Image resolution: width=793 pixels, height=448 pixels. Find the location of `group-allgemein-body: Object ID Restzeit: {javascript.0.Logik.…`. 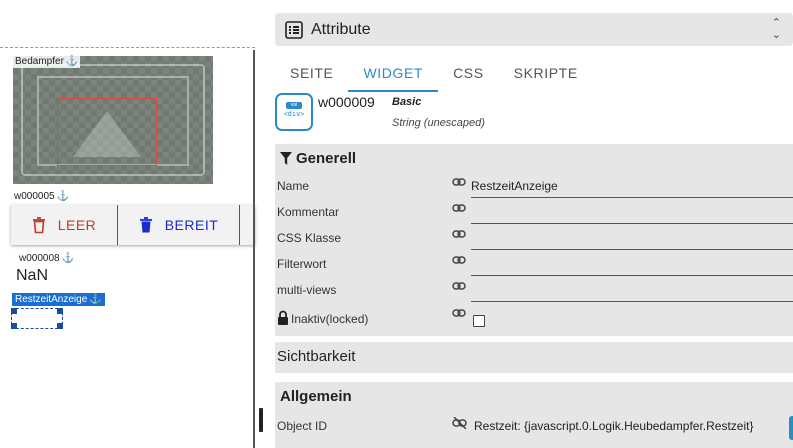

group-allgemein-body: Object ID Restzeit: {javascript.0.Logik.… is located at coordinates (534, 429).